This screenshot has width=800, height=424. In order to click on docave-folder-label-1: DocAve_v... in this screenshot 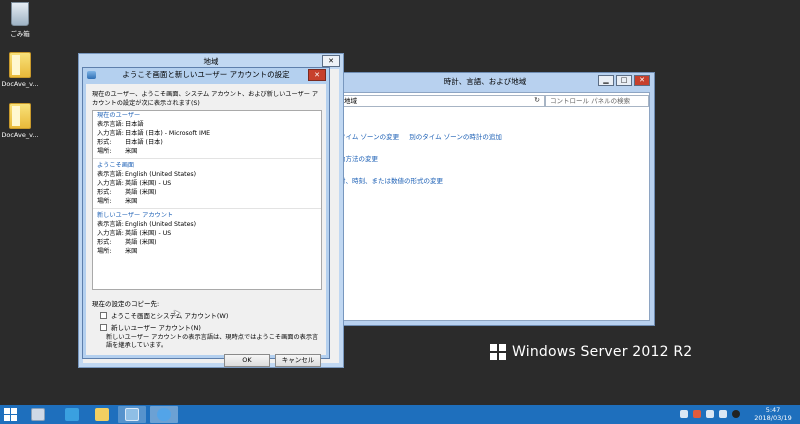, I will do `click(20, 84)`.